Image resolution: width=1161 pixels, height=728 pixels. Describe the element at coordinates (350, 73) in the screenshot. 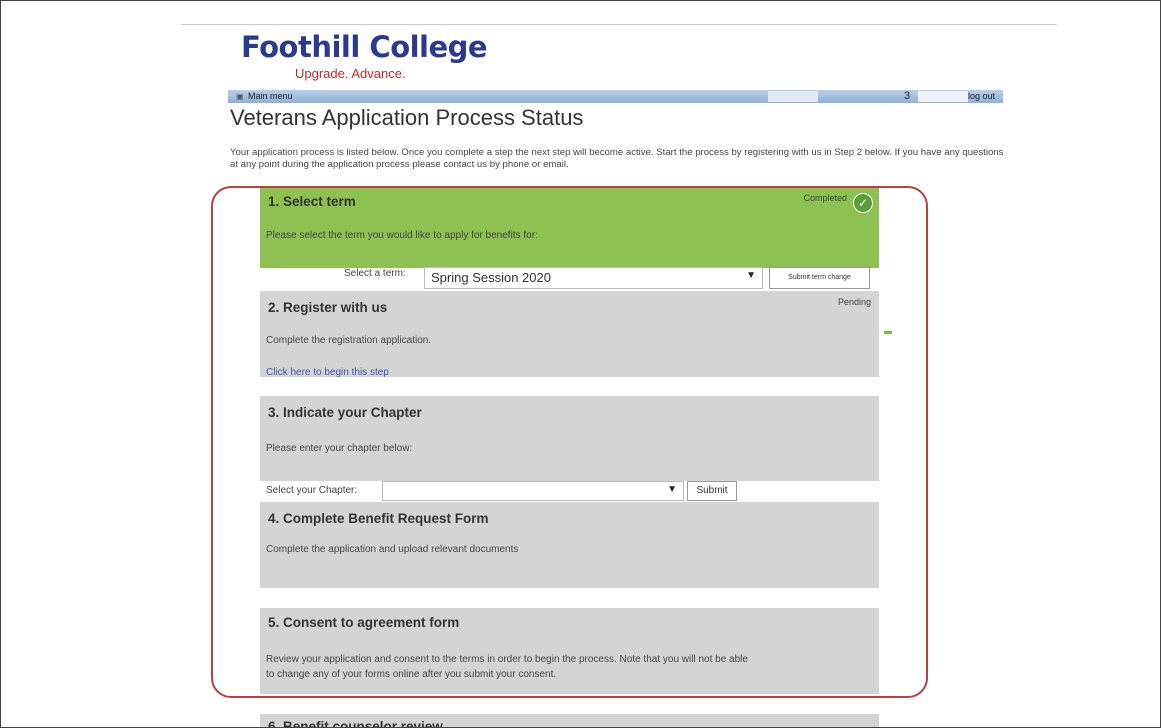

I see `logo-tagline: Upgrade. Advance.` at that location.